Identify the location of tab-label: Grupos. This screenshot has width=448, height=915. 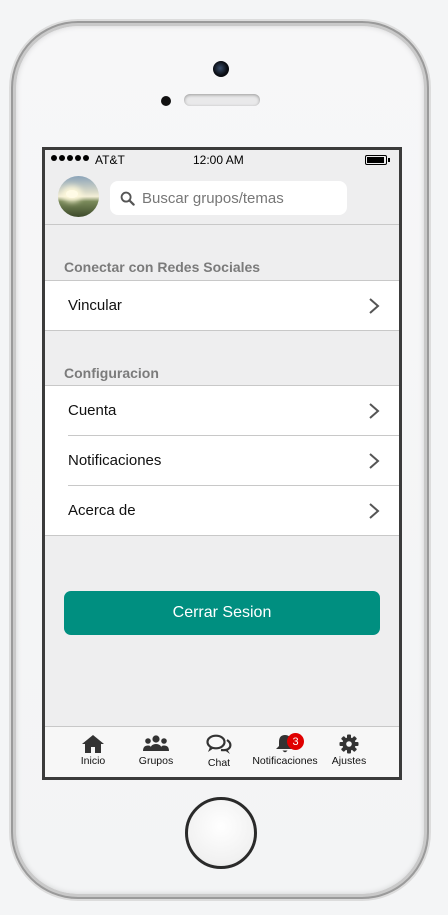
(156, 761).